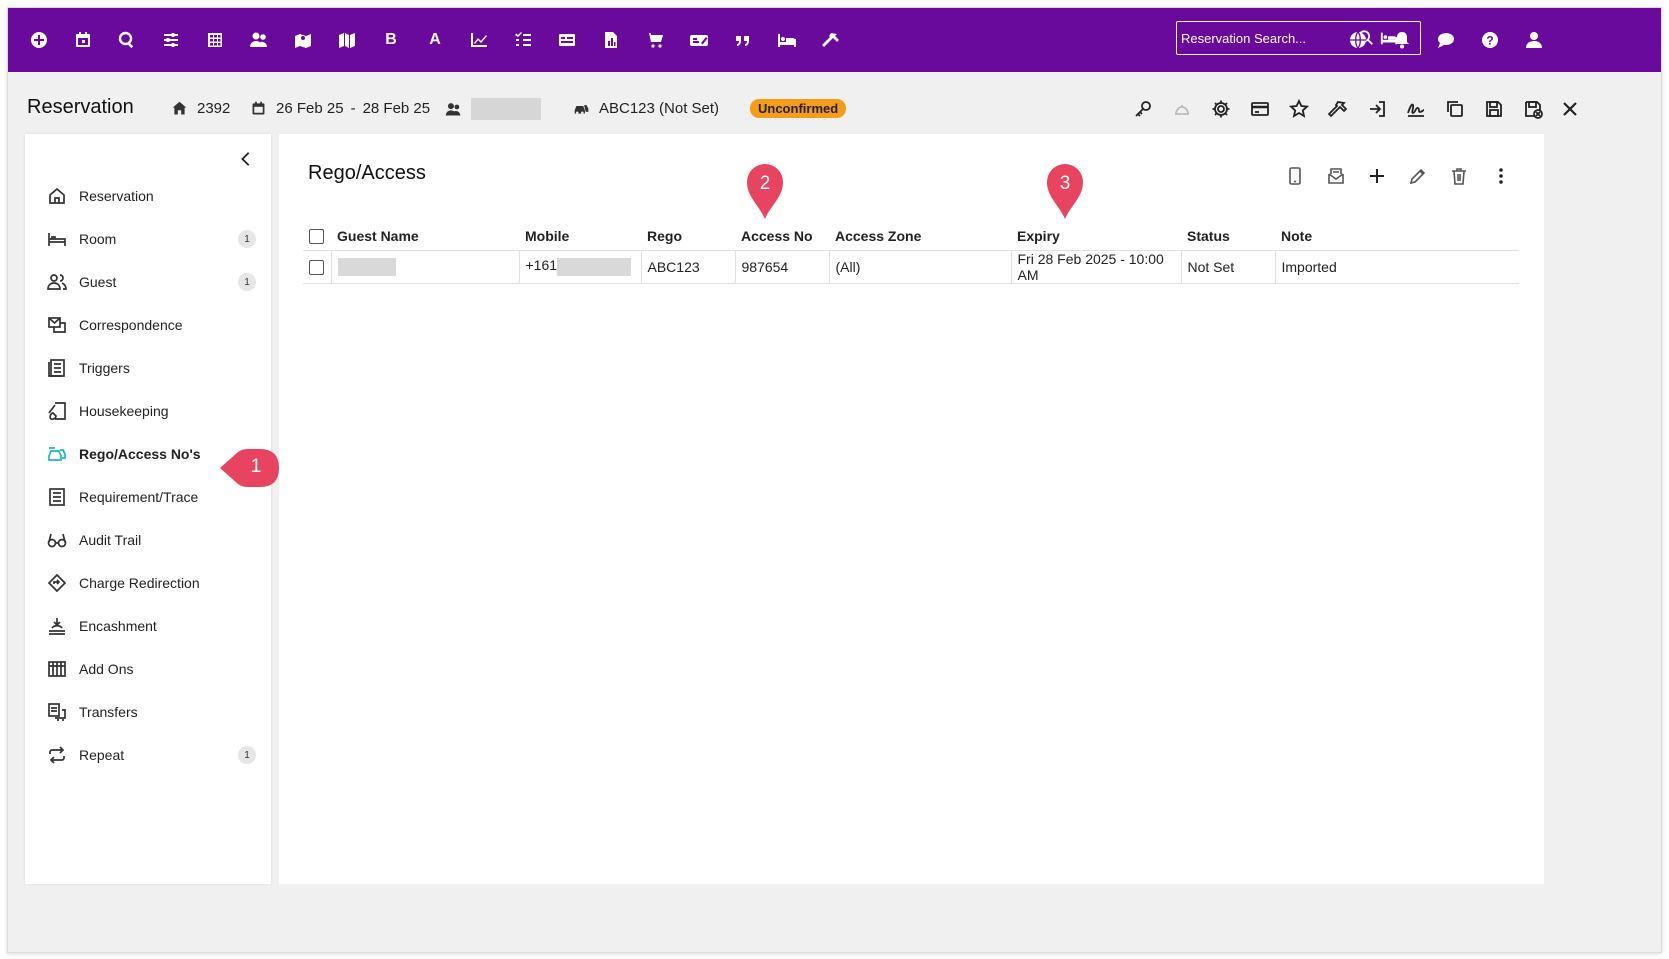  Describe the element at coordinates (1402, 40) in the screenshot. I see `bell-icon` at that location.